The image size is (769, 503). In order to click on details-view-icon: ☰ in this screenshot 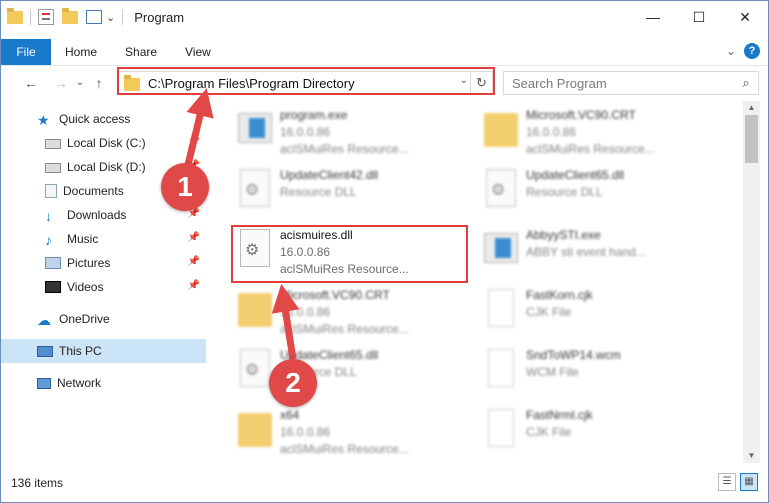, I will do `click(727, 482)`.